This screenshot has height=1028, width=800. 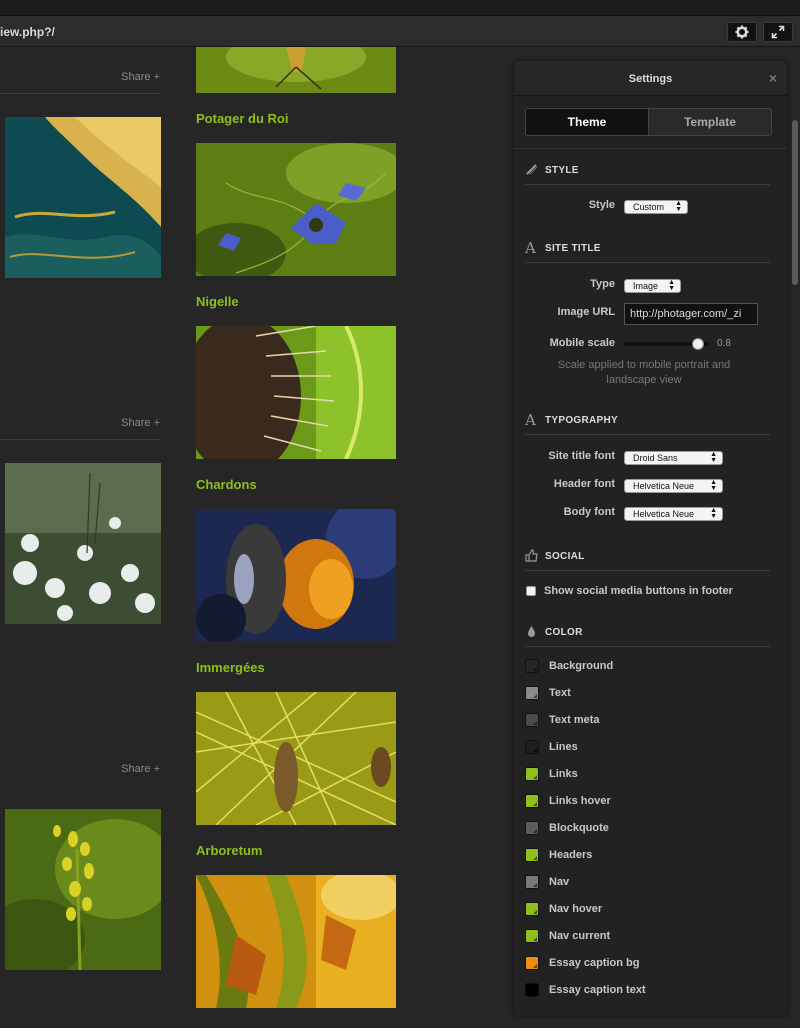 I want to click on section-header-typography: A TYPOGRAPHY, so click(x=647, y=422).